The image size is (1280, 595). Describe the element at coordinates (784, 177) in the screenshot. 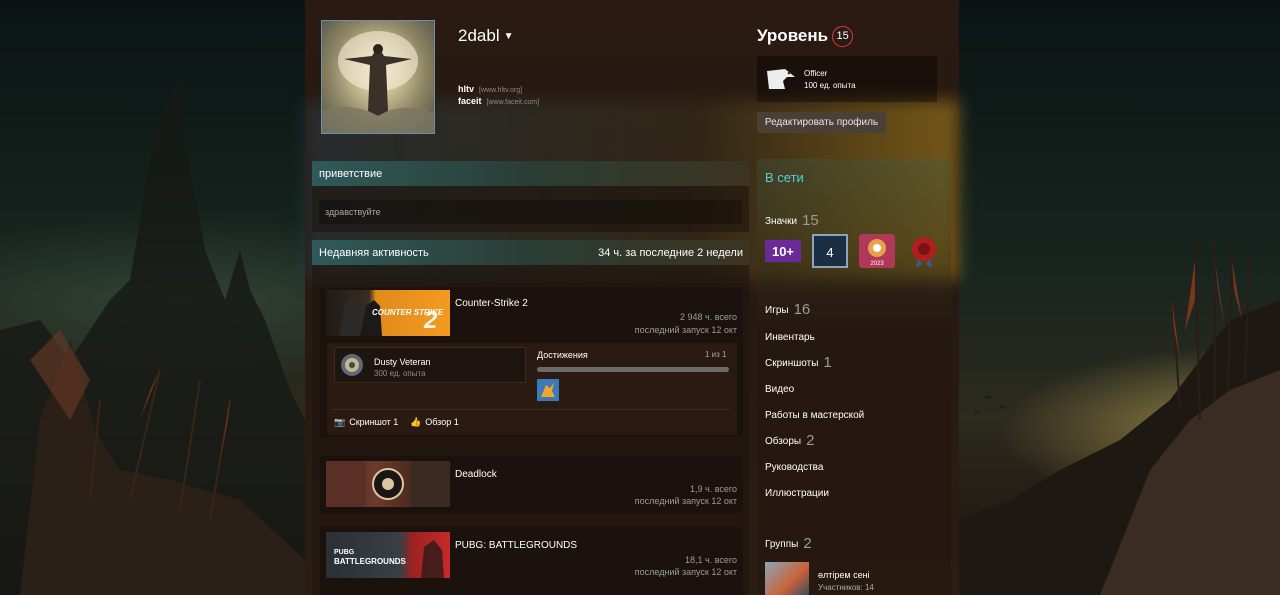

I see `online-status: В сети` at that location.